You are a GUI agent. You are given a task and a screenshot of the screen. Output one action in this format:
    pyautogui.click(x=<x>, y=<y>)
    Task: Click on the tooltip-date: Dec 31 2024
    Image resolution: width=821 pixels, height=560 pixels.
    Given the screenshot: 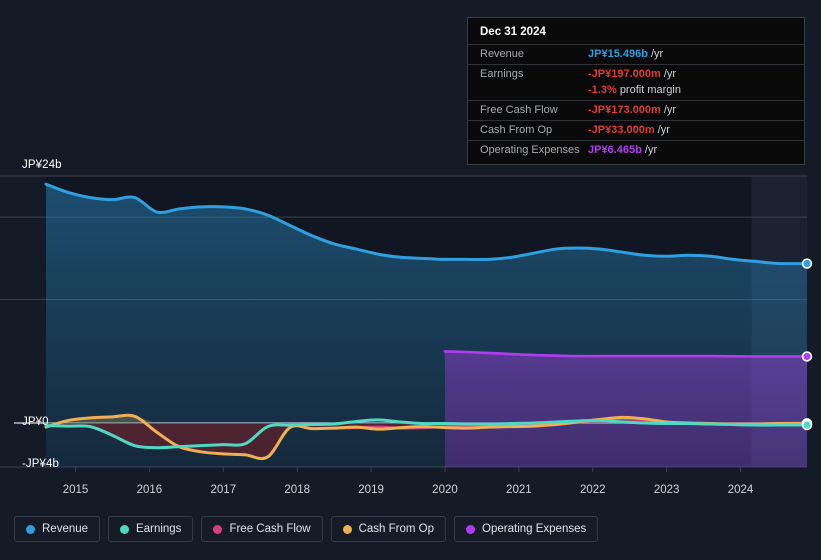 What is the action you would take?
    pyautogui.click(x=513, y=32)
    